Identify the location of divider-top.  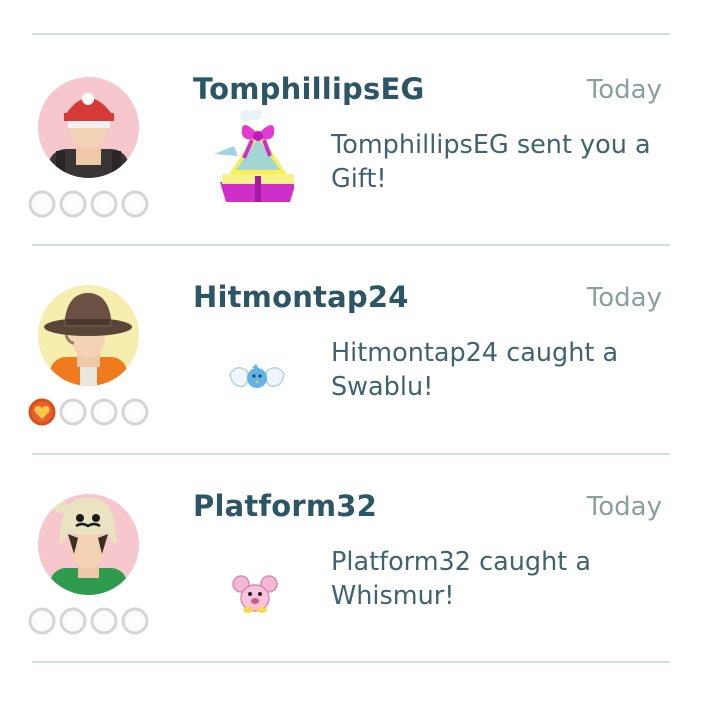
(351, 34).